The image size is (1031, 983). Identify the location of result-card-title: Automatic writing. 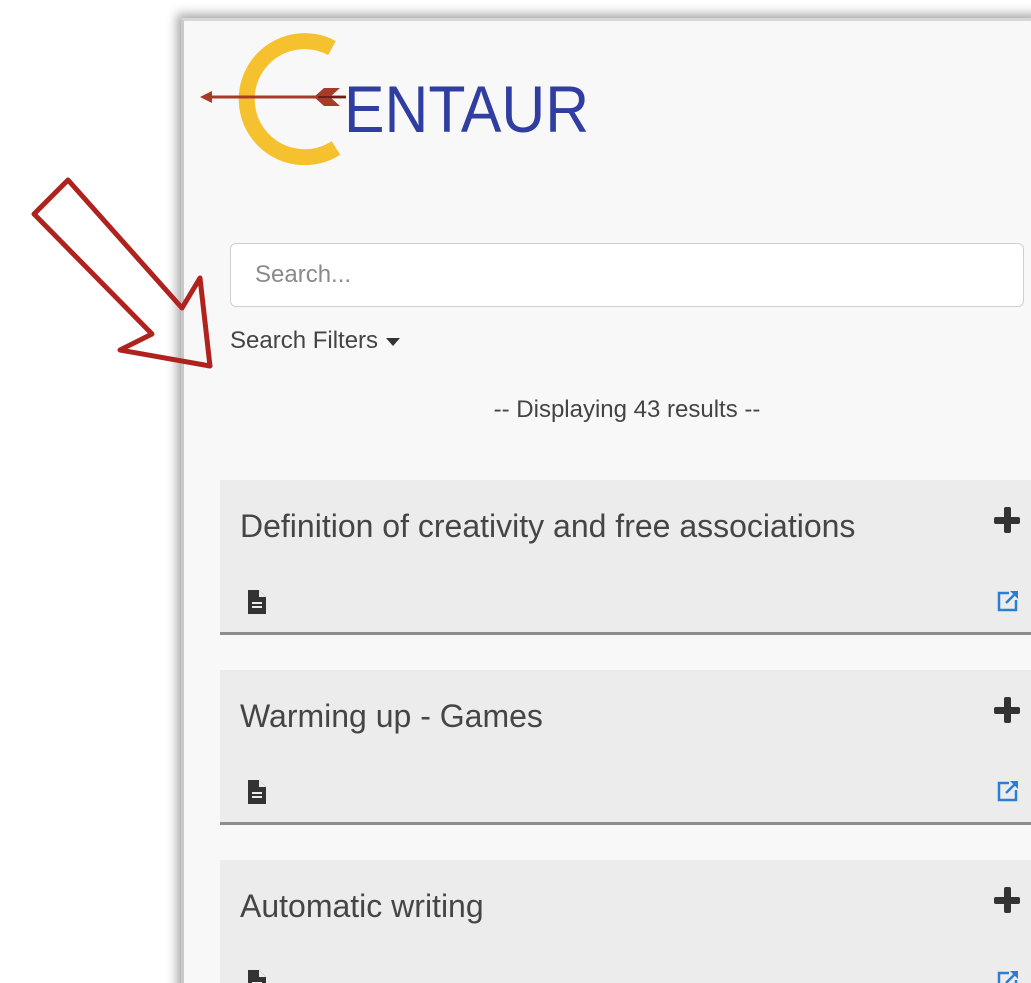
(362, 906).